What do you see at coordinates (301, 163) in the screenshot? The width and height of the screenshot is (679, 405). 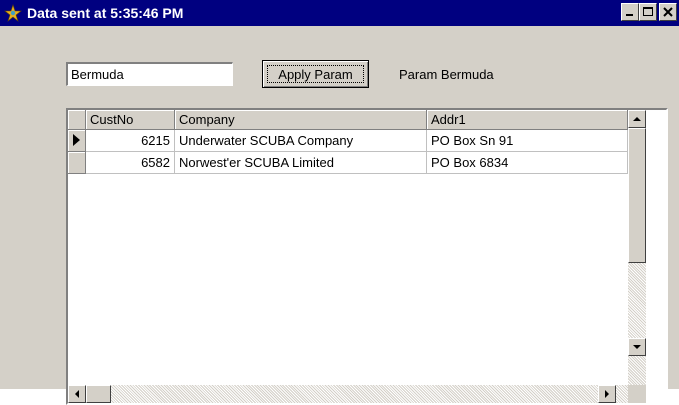 I see `cell-company: Norwest'er SCUBA Limited` at bounding box center [301, 163].